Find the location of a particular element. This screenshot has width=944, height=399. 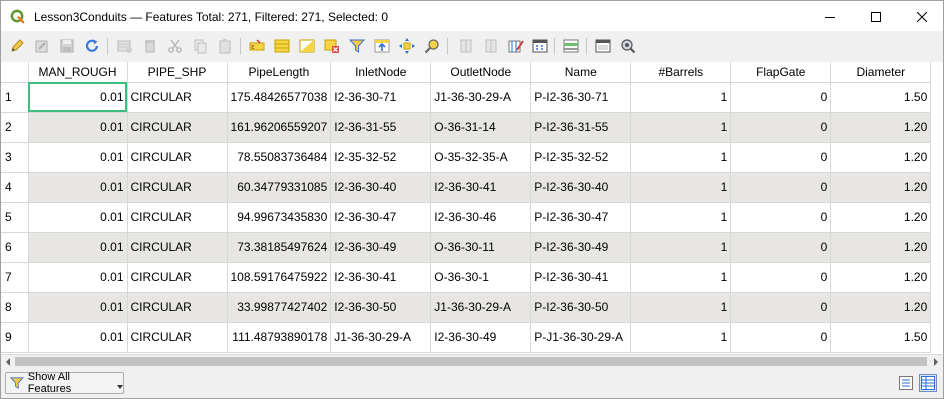

cell-name: P-J1-36-30-29-A is located at coordinates (581, 337).